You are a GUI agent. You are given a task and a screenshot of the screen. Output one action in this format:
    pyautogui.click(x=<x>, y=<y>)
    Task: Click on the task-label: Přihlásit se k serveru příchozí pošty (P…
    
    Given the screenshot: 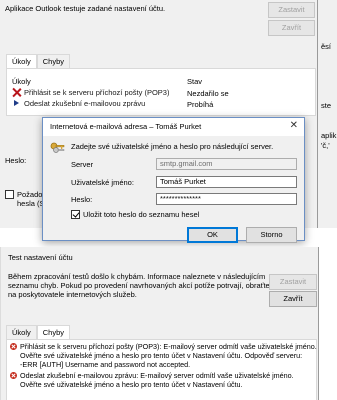 What is the action you would take?
    pyautogui.click(x=97, y=92)
    